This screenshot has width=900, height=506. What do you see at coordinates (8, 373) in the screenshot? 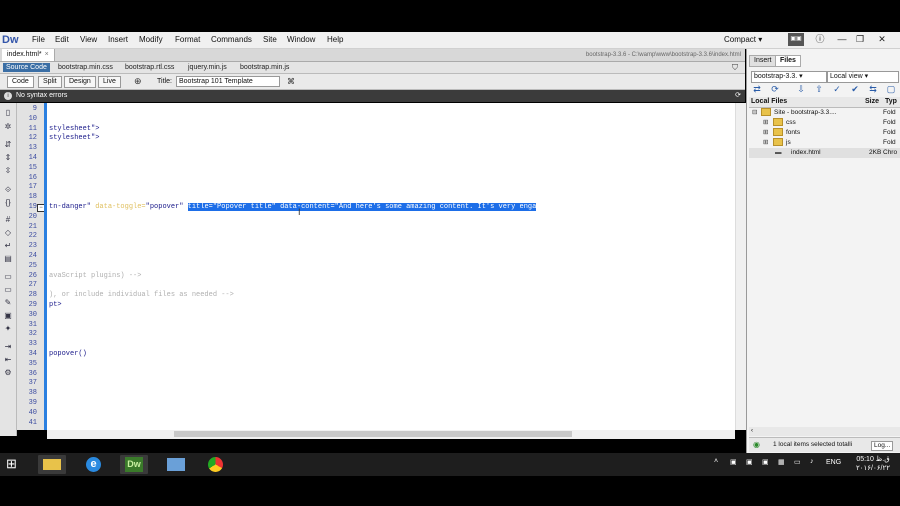
I see `format-source-code-icon: ⚙` at bounding box center [8, 373].